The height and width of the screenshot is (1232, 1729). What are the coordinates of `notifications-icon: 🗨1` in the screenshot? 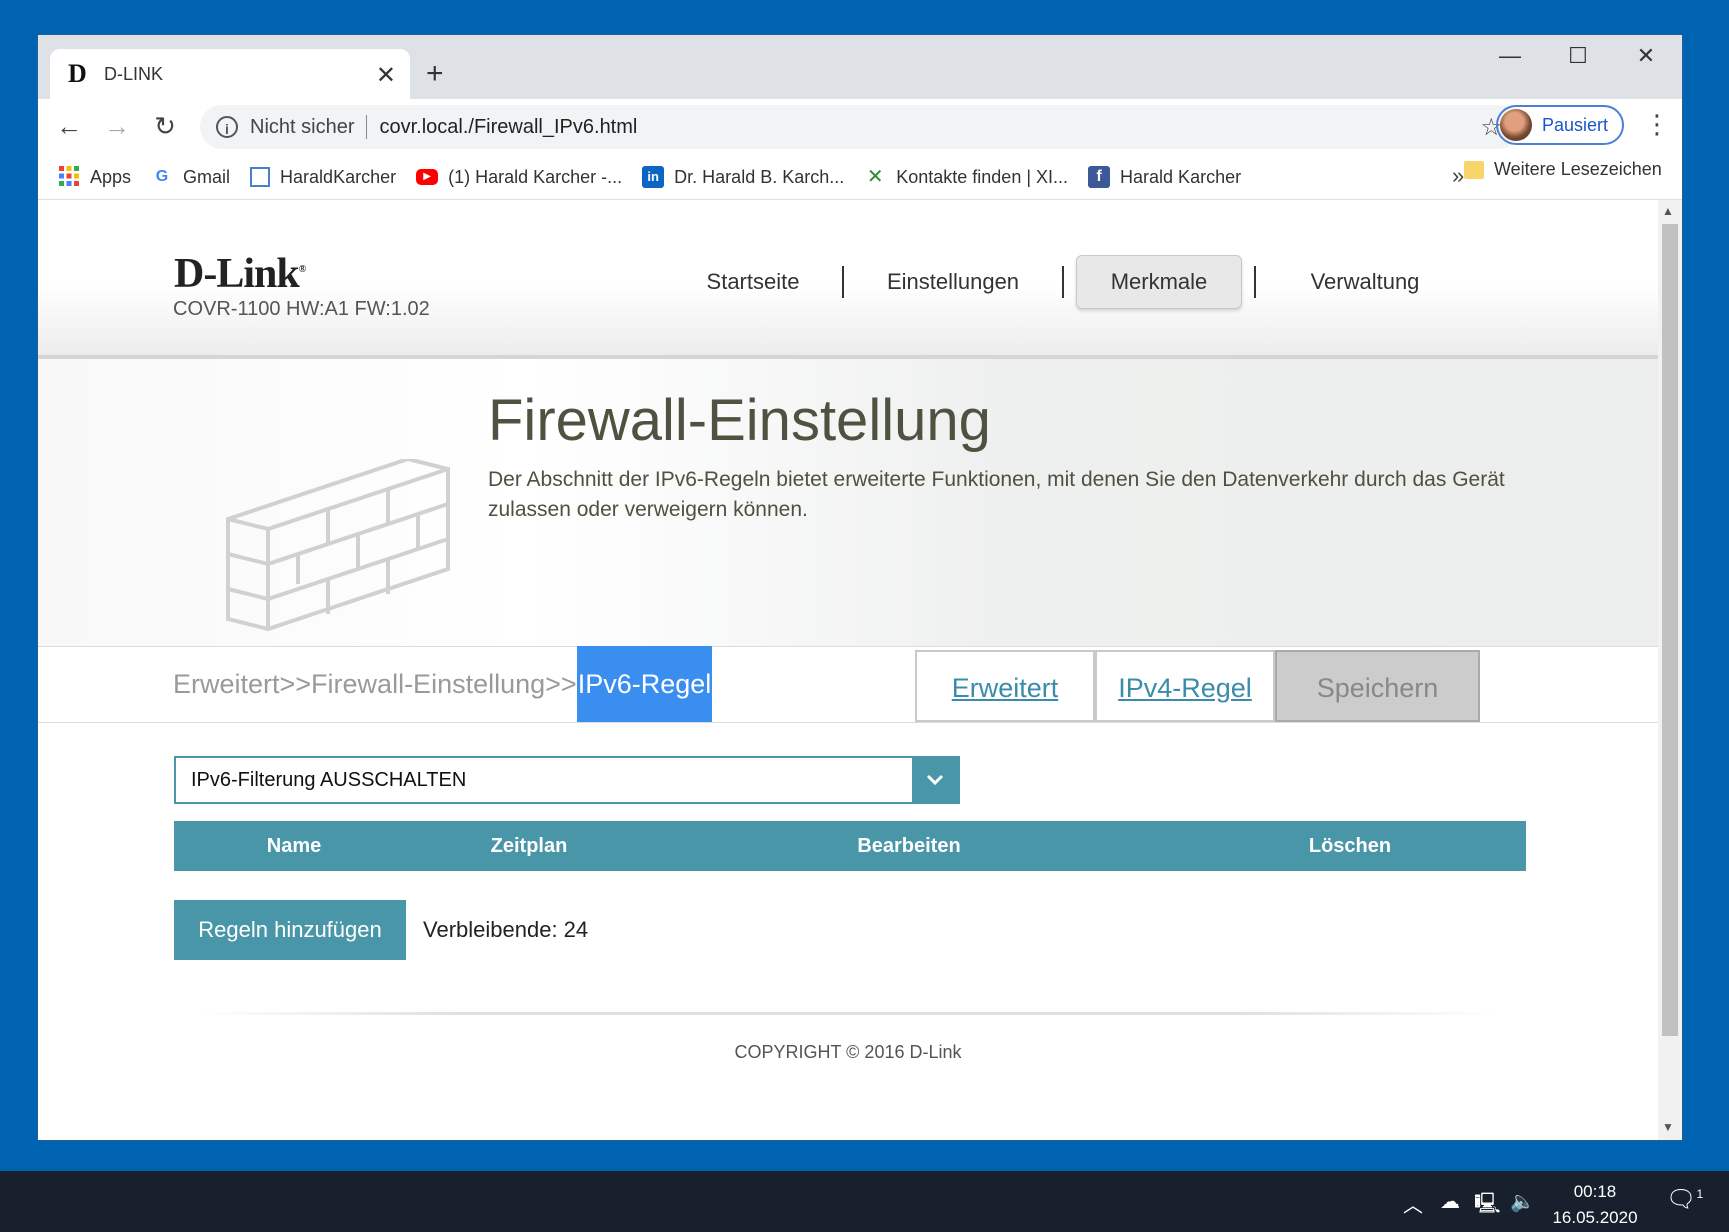 It's located at (1684, 1199).